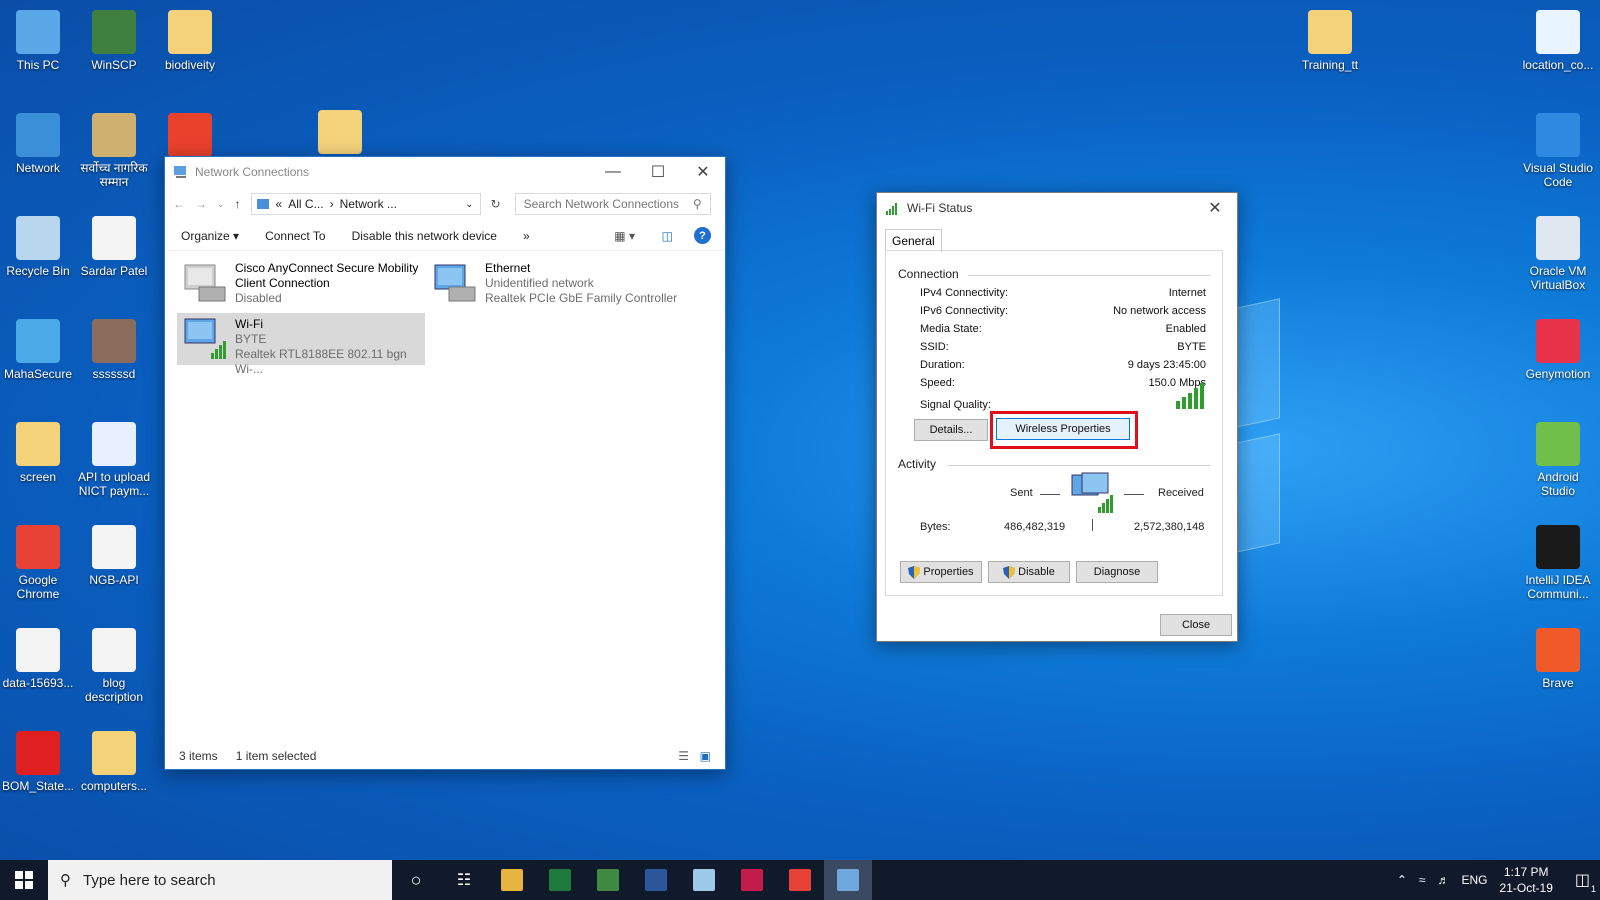  Describe the element at coordinates (190, 41) in the screenshot. I see `desktop-icon: biodiveity` at that location.